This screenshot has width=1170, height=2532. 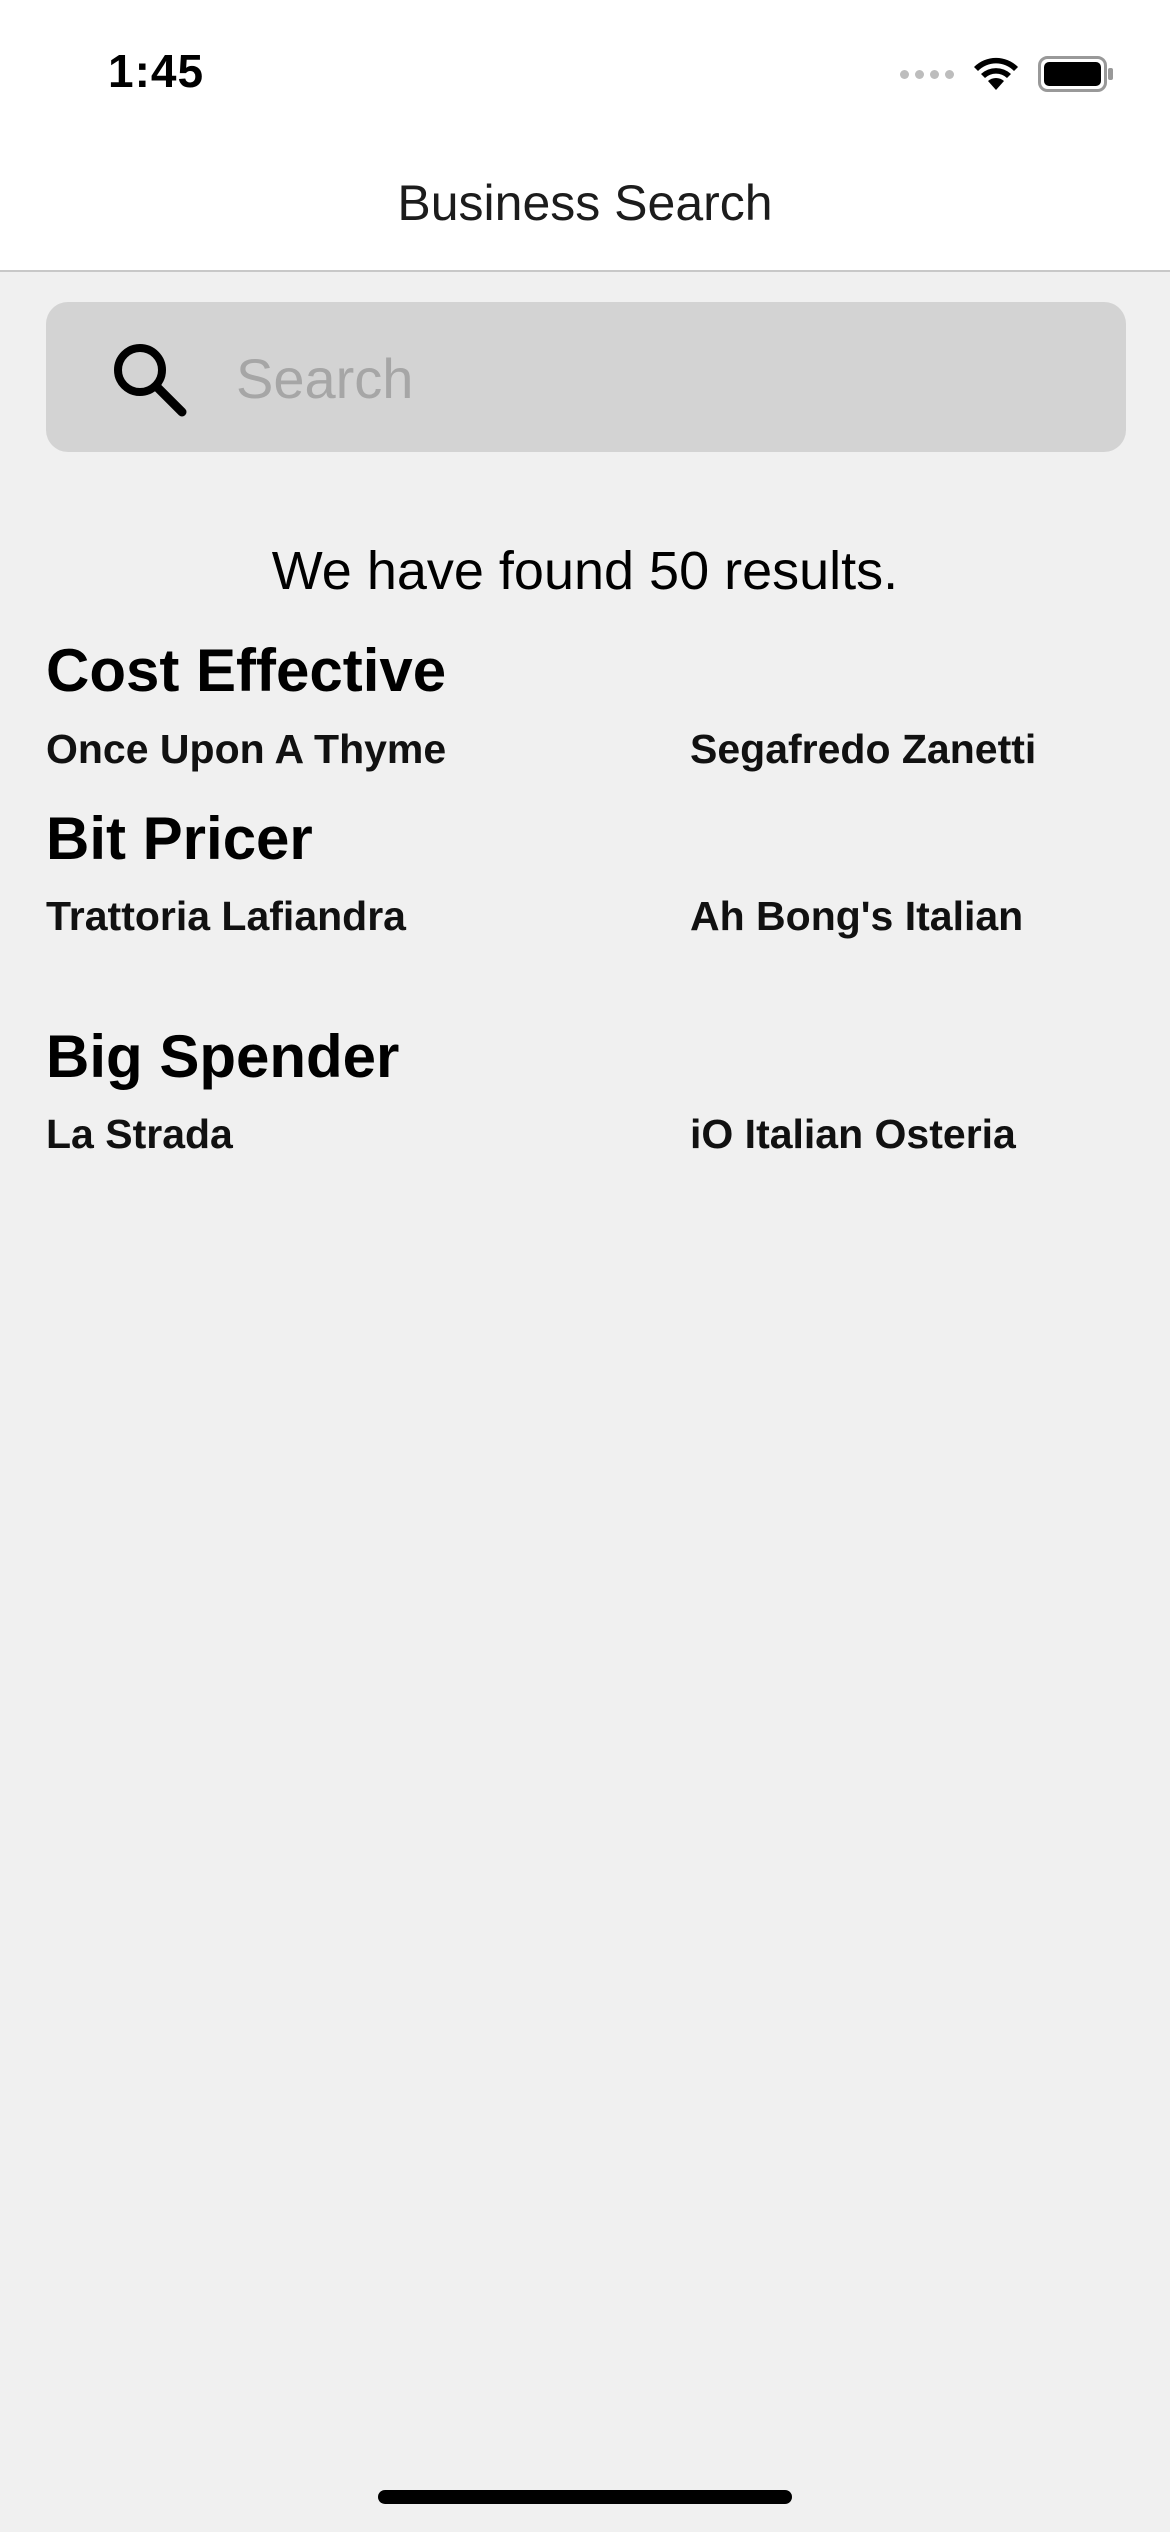 What do you see at coordinates (139, 1134) in the screenshot?
I see `business-item: La Strada` at bounding box center [139, 1134].